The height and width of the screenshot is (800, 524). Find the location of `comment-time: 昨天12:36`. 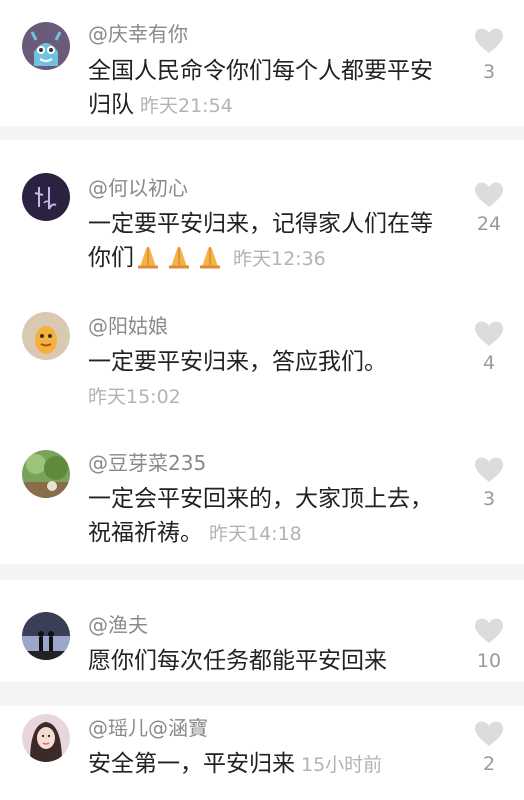

comment-time: 昨天12:36 is located at coordinates (279, 259).